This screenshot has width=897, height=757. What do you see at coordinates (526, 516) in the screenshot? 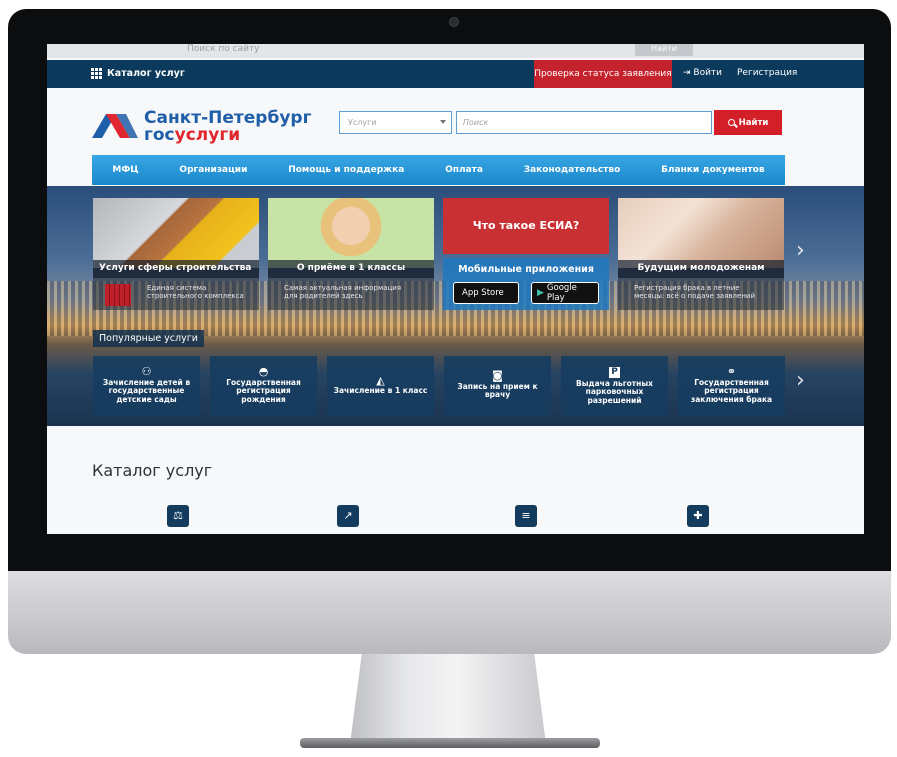
I see `documents-icon: ≡` at bounding box center [526, 516].